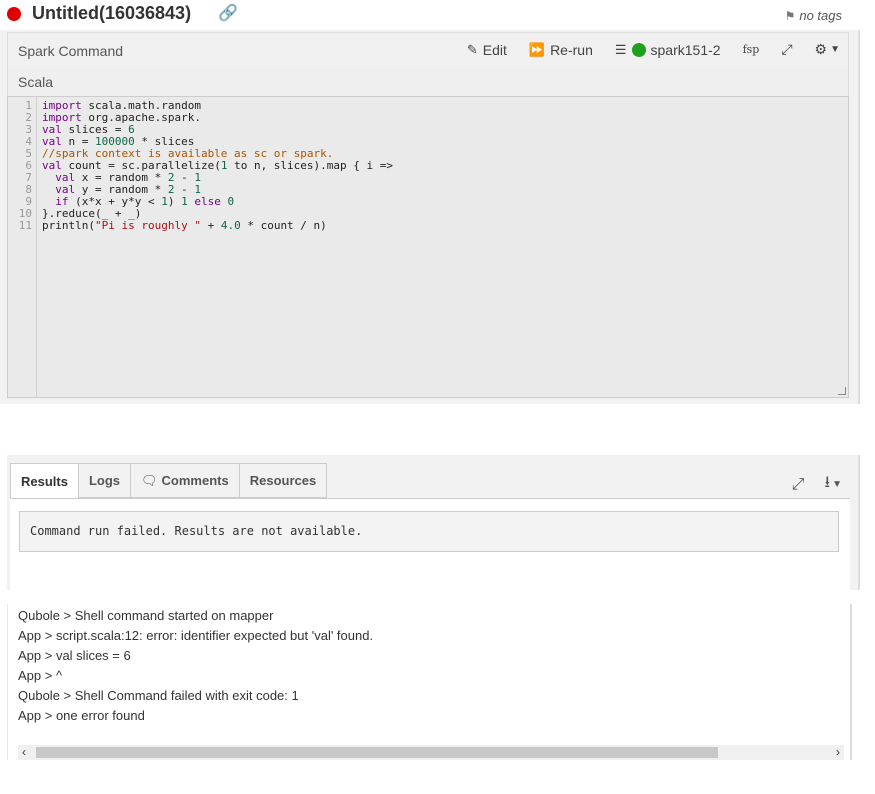  I want to click on tab-logs-label: Logs, so click(104, 480).